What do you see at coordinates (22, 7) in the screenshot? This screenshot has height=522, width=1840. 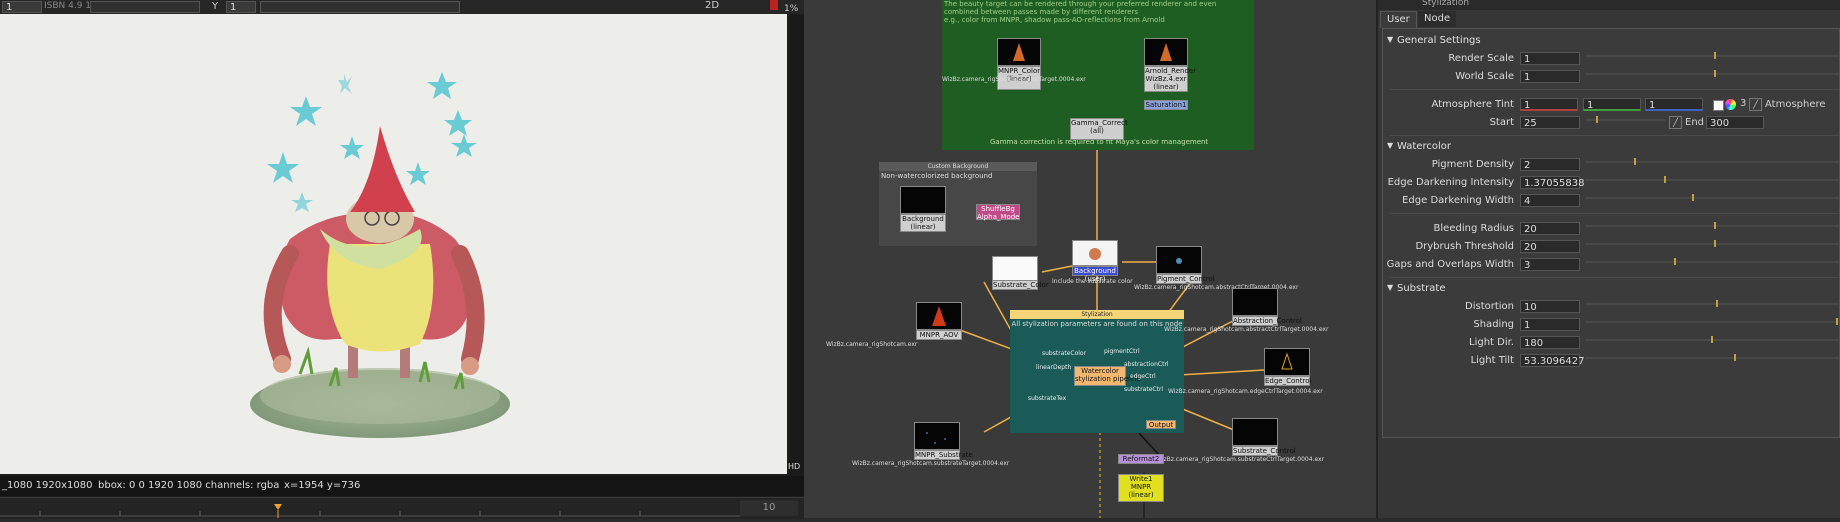 I see `frame-field: 1` at bounding box center [22, 7].